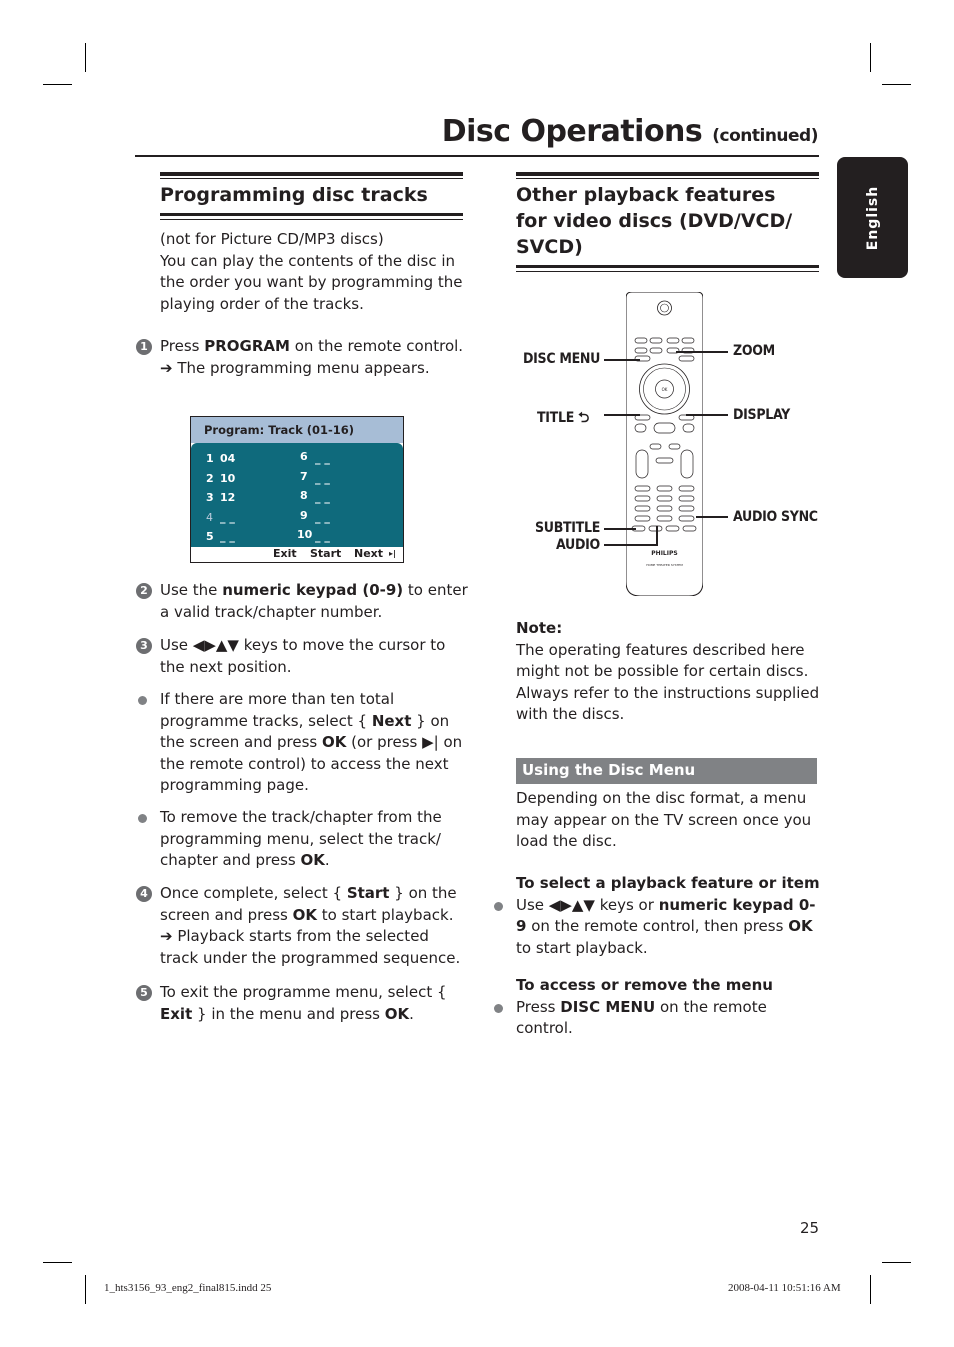  I want to click on heading-line: SVCD), so click(549, 247).